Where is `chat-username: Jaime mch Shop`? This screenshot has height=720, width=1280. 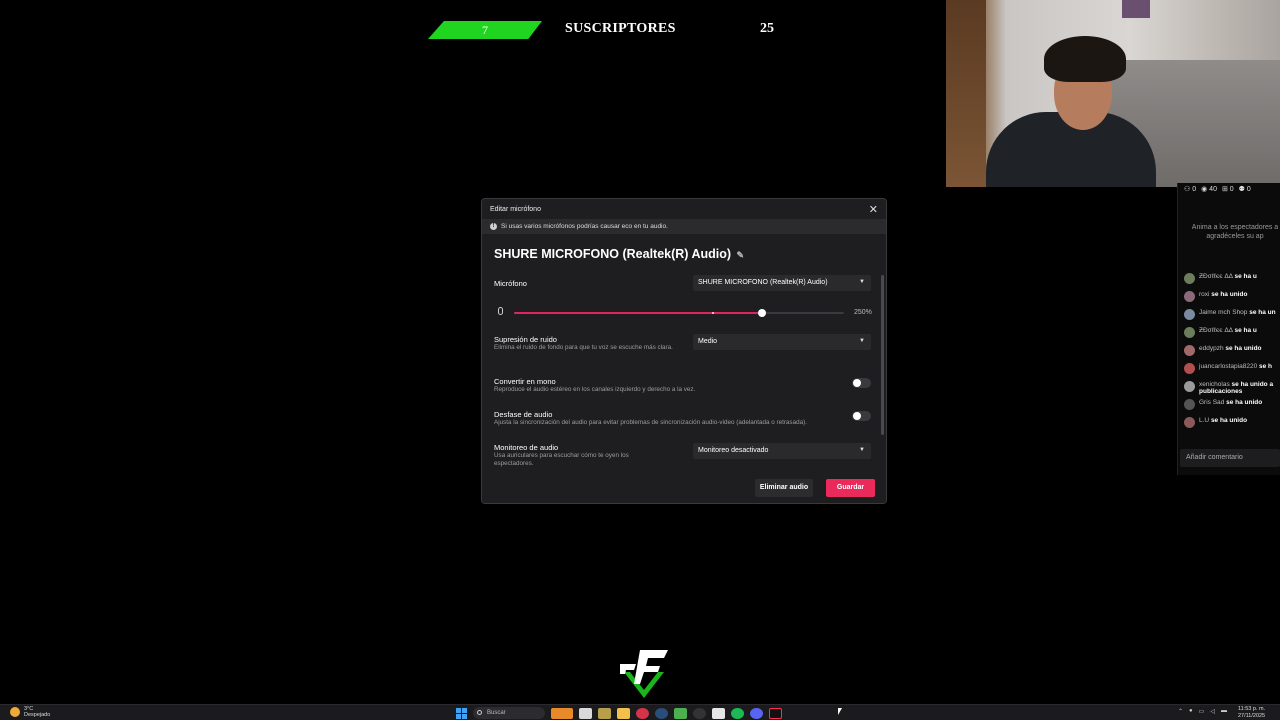
chat-username: Jaime mch Shop is located at coordinates (1223, 312).